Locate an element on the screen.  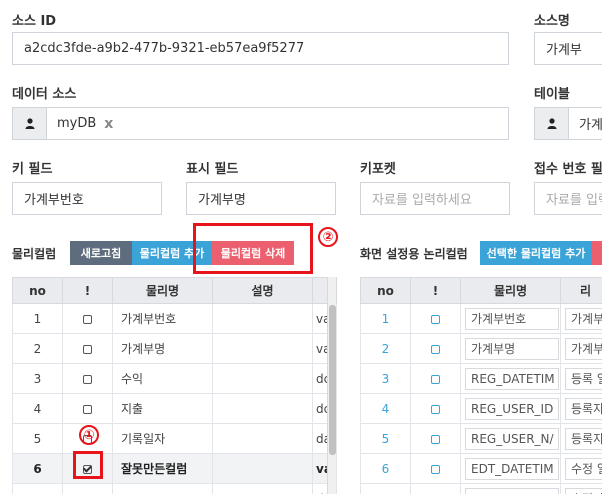
row-physical-name: 가계부번호 is located at coordinates (162, 318).